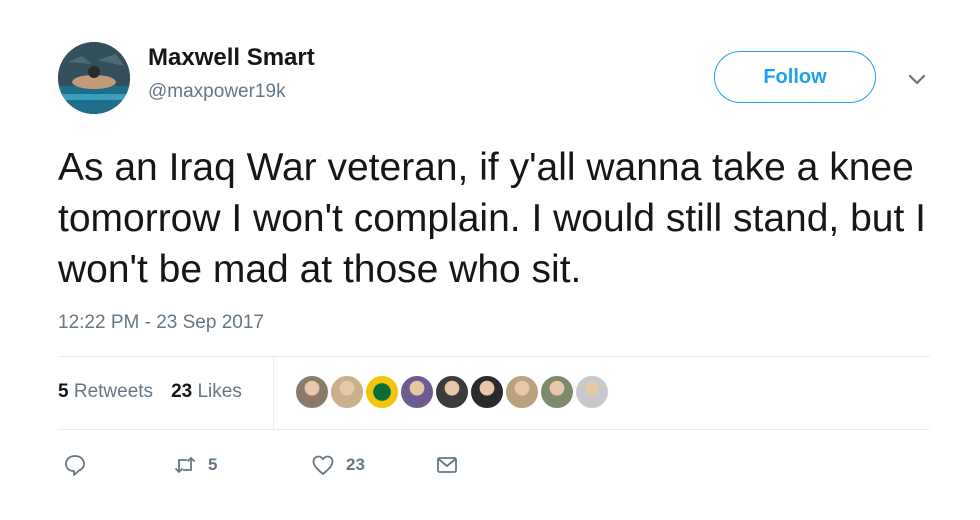 This screenshot has width=980, height=520. Describe the element at coordinates (494, 429) in the screenshot. I see `divider-bottom` at that location.